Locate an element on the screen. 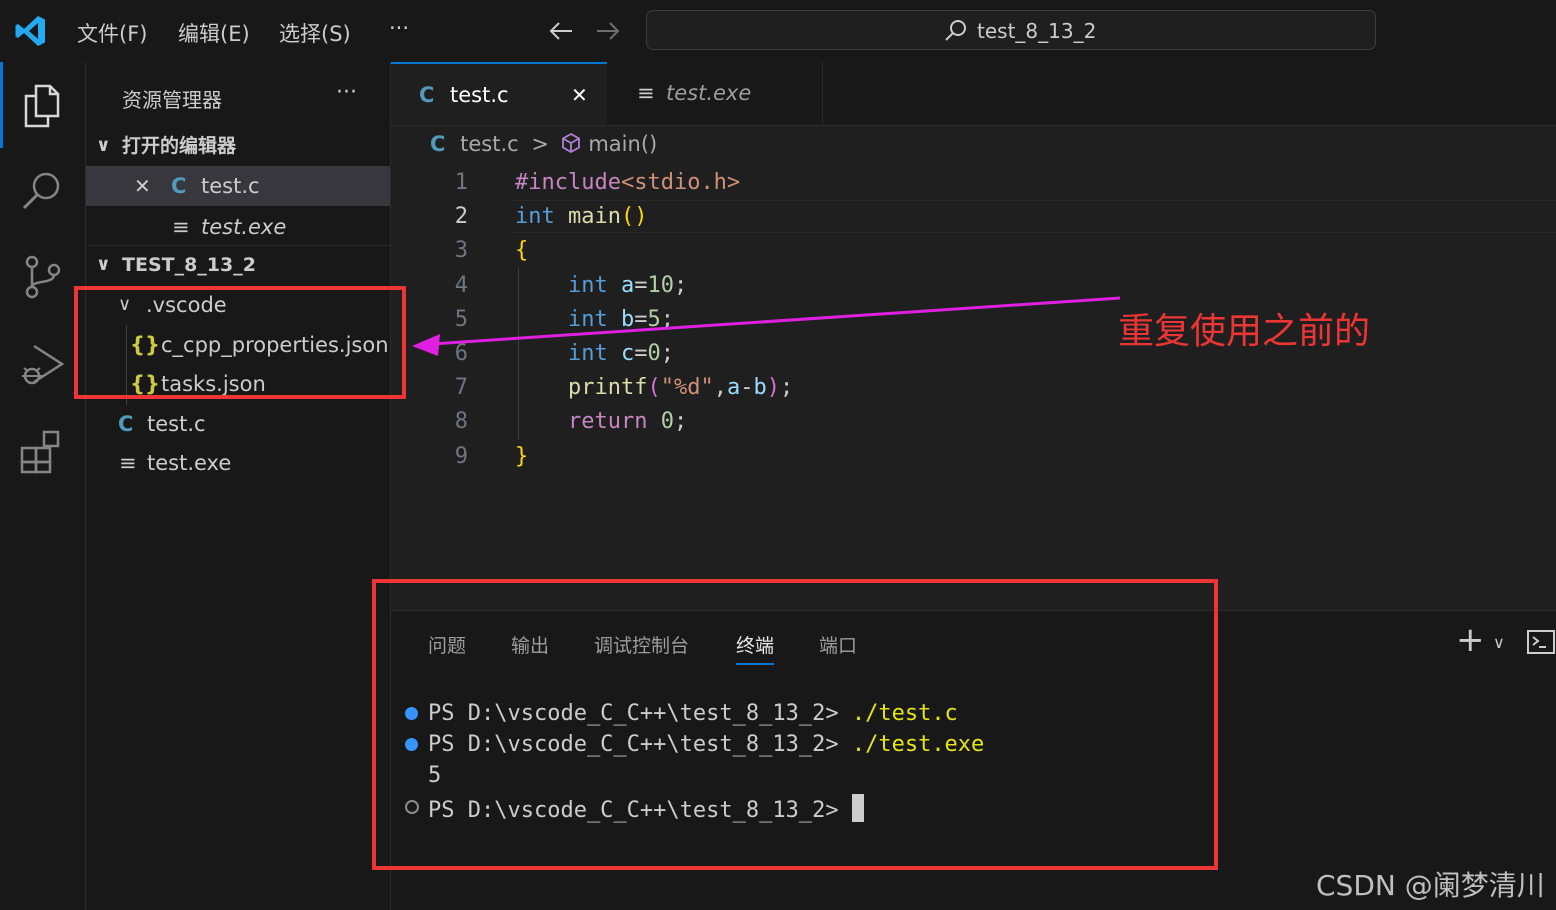 Image resolution: width=1556 pixels, height=910 pixels. annotation-text: 重复使用之前的 is located at coordinates (1244, 331).